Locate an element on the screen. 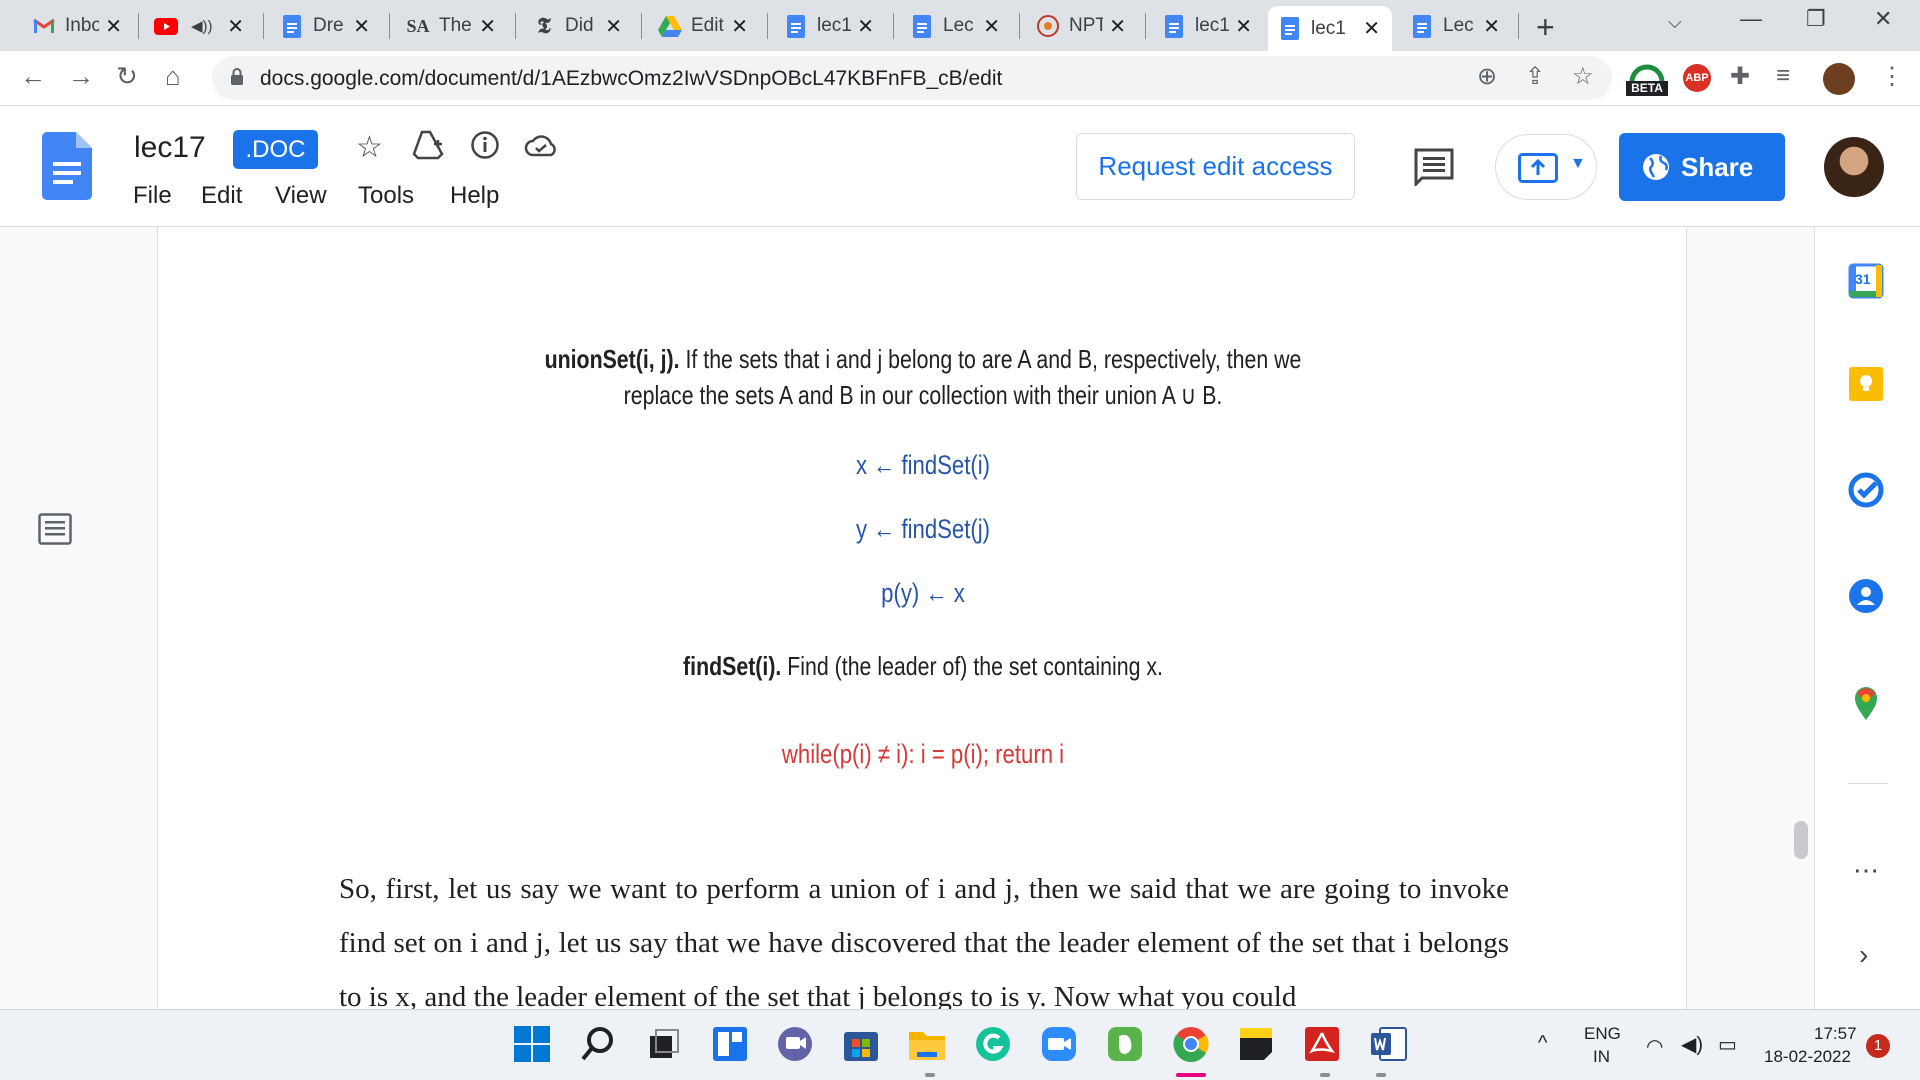  document-outline-icon is located at coordinates (55, 531).